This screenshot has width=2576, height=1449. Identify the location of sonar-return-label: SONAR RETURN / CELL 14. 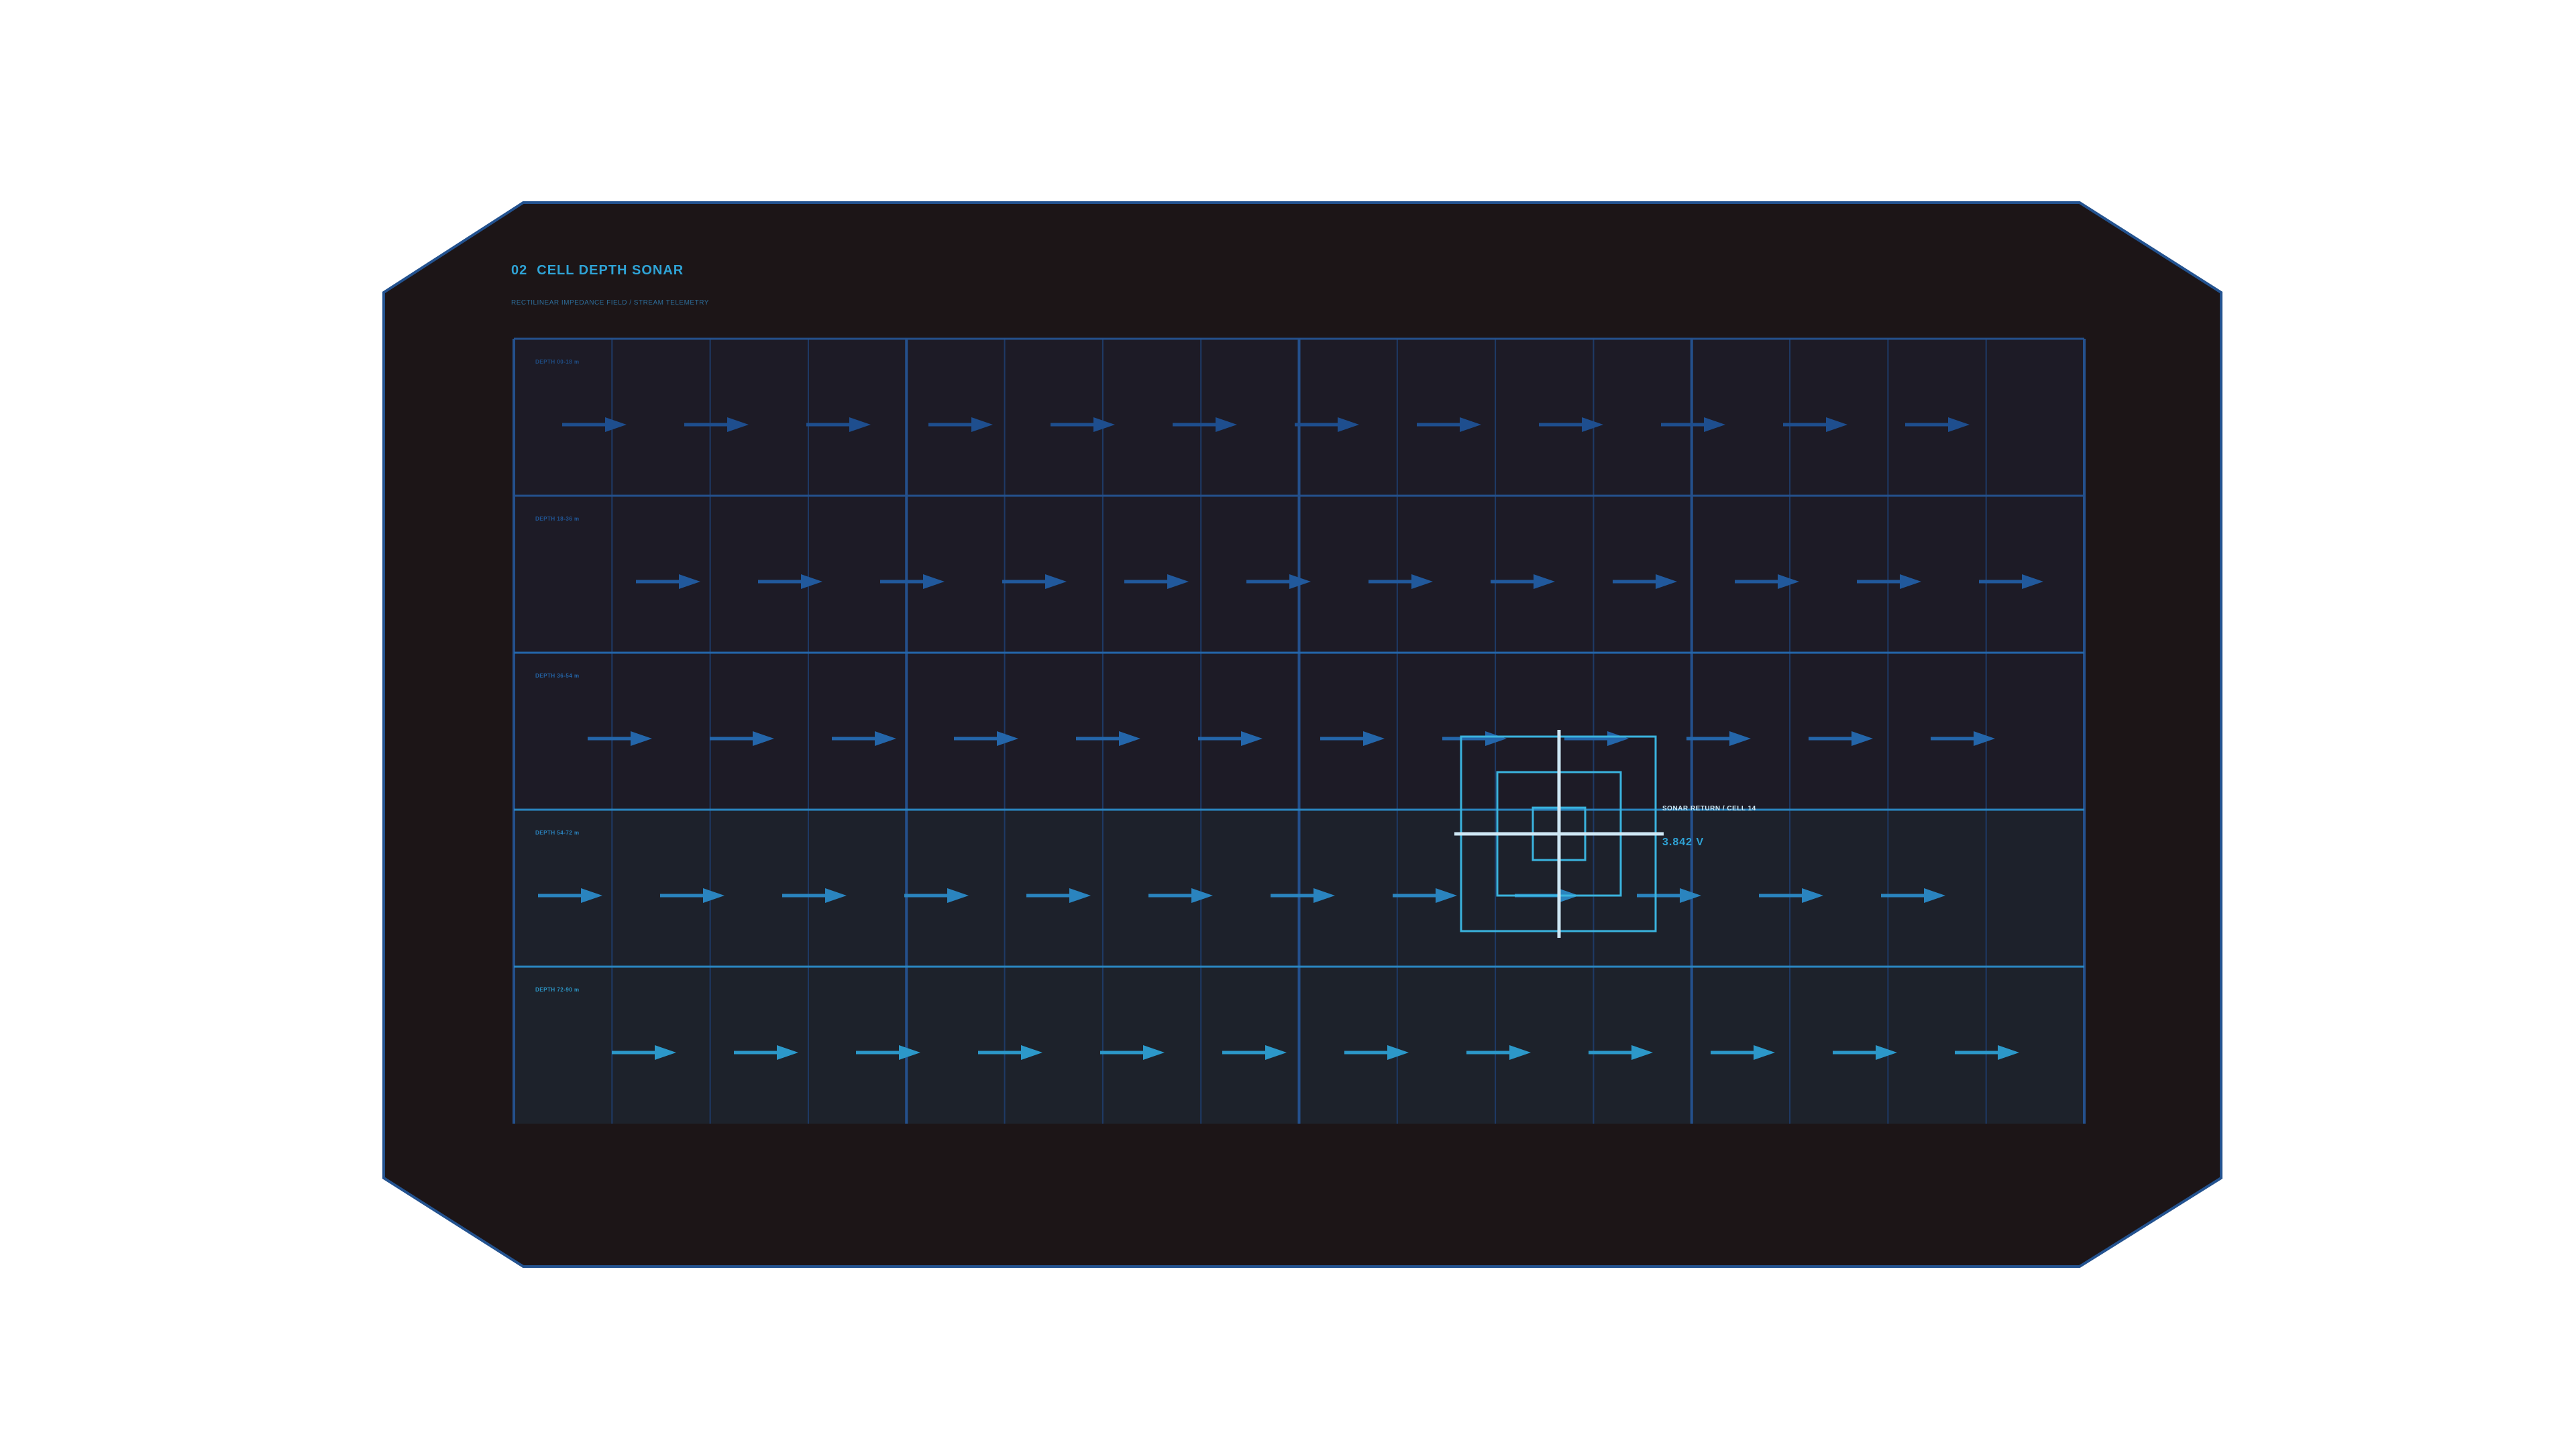
(1709, 808).